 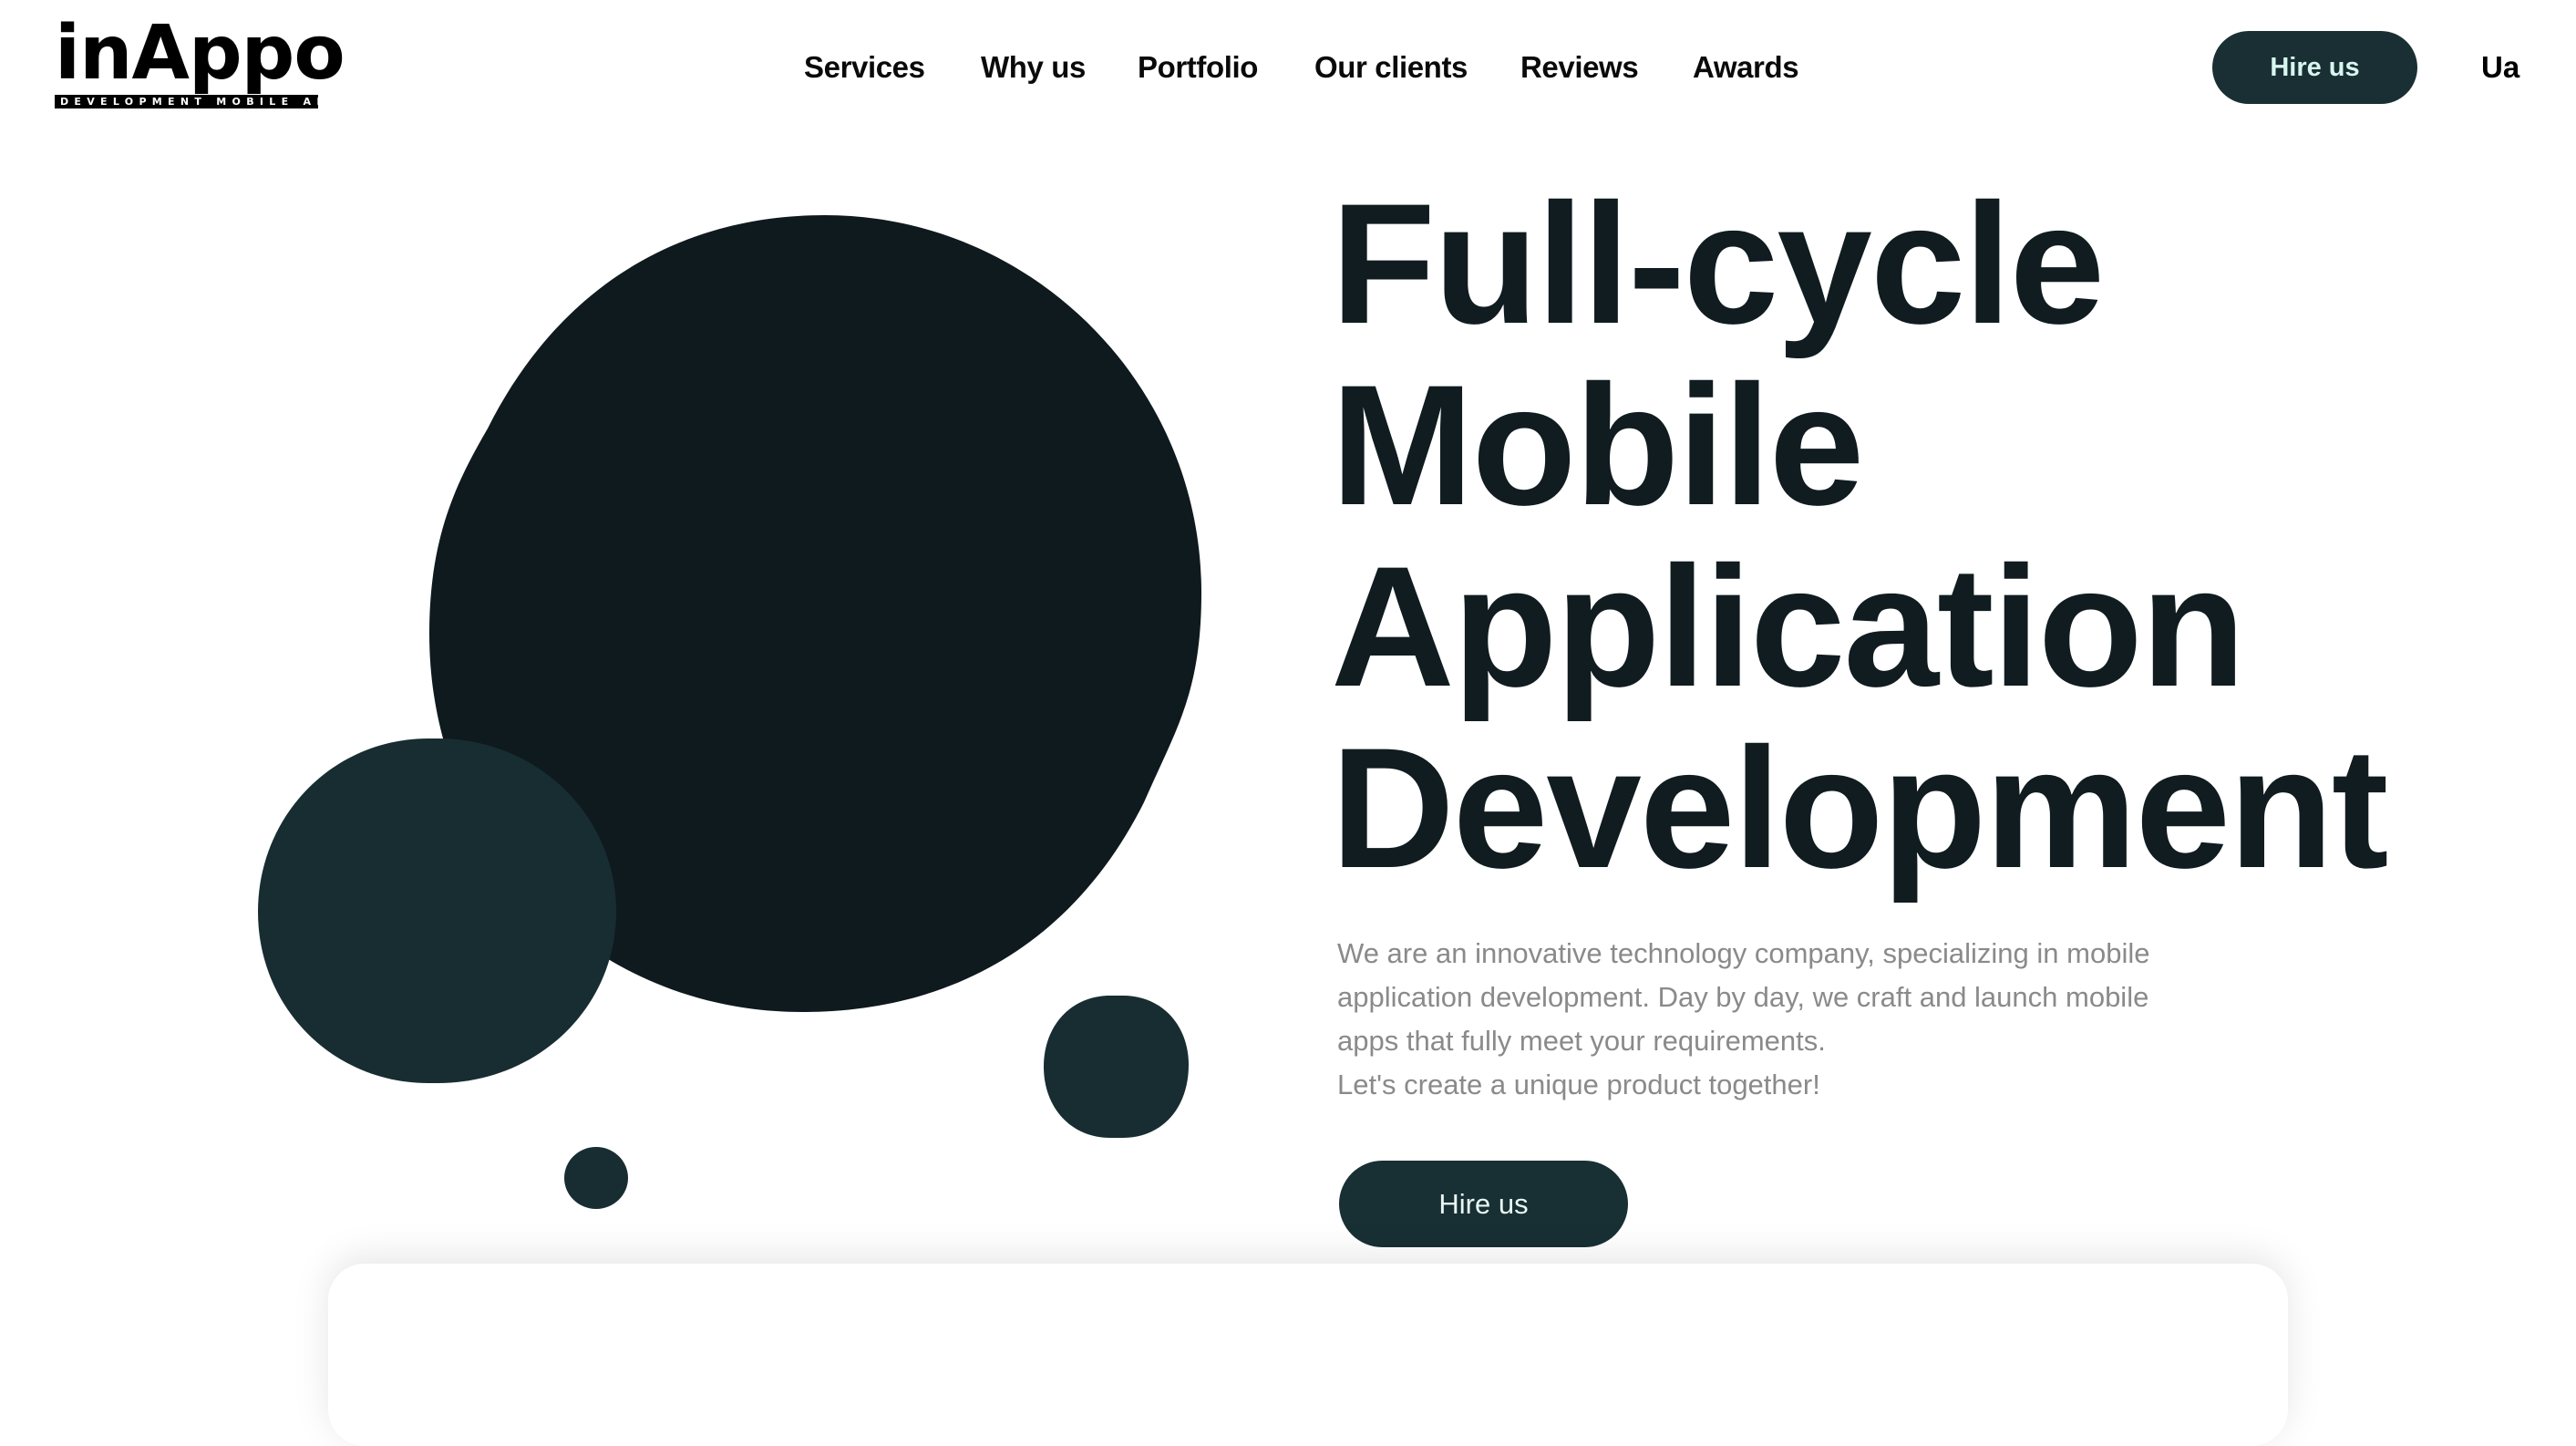 I want to click on hero-title-line-4: Development, so click(x=1860, y=808).